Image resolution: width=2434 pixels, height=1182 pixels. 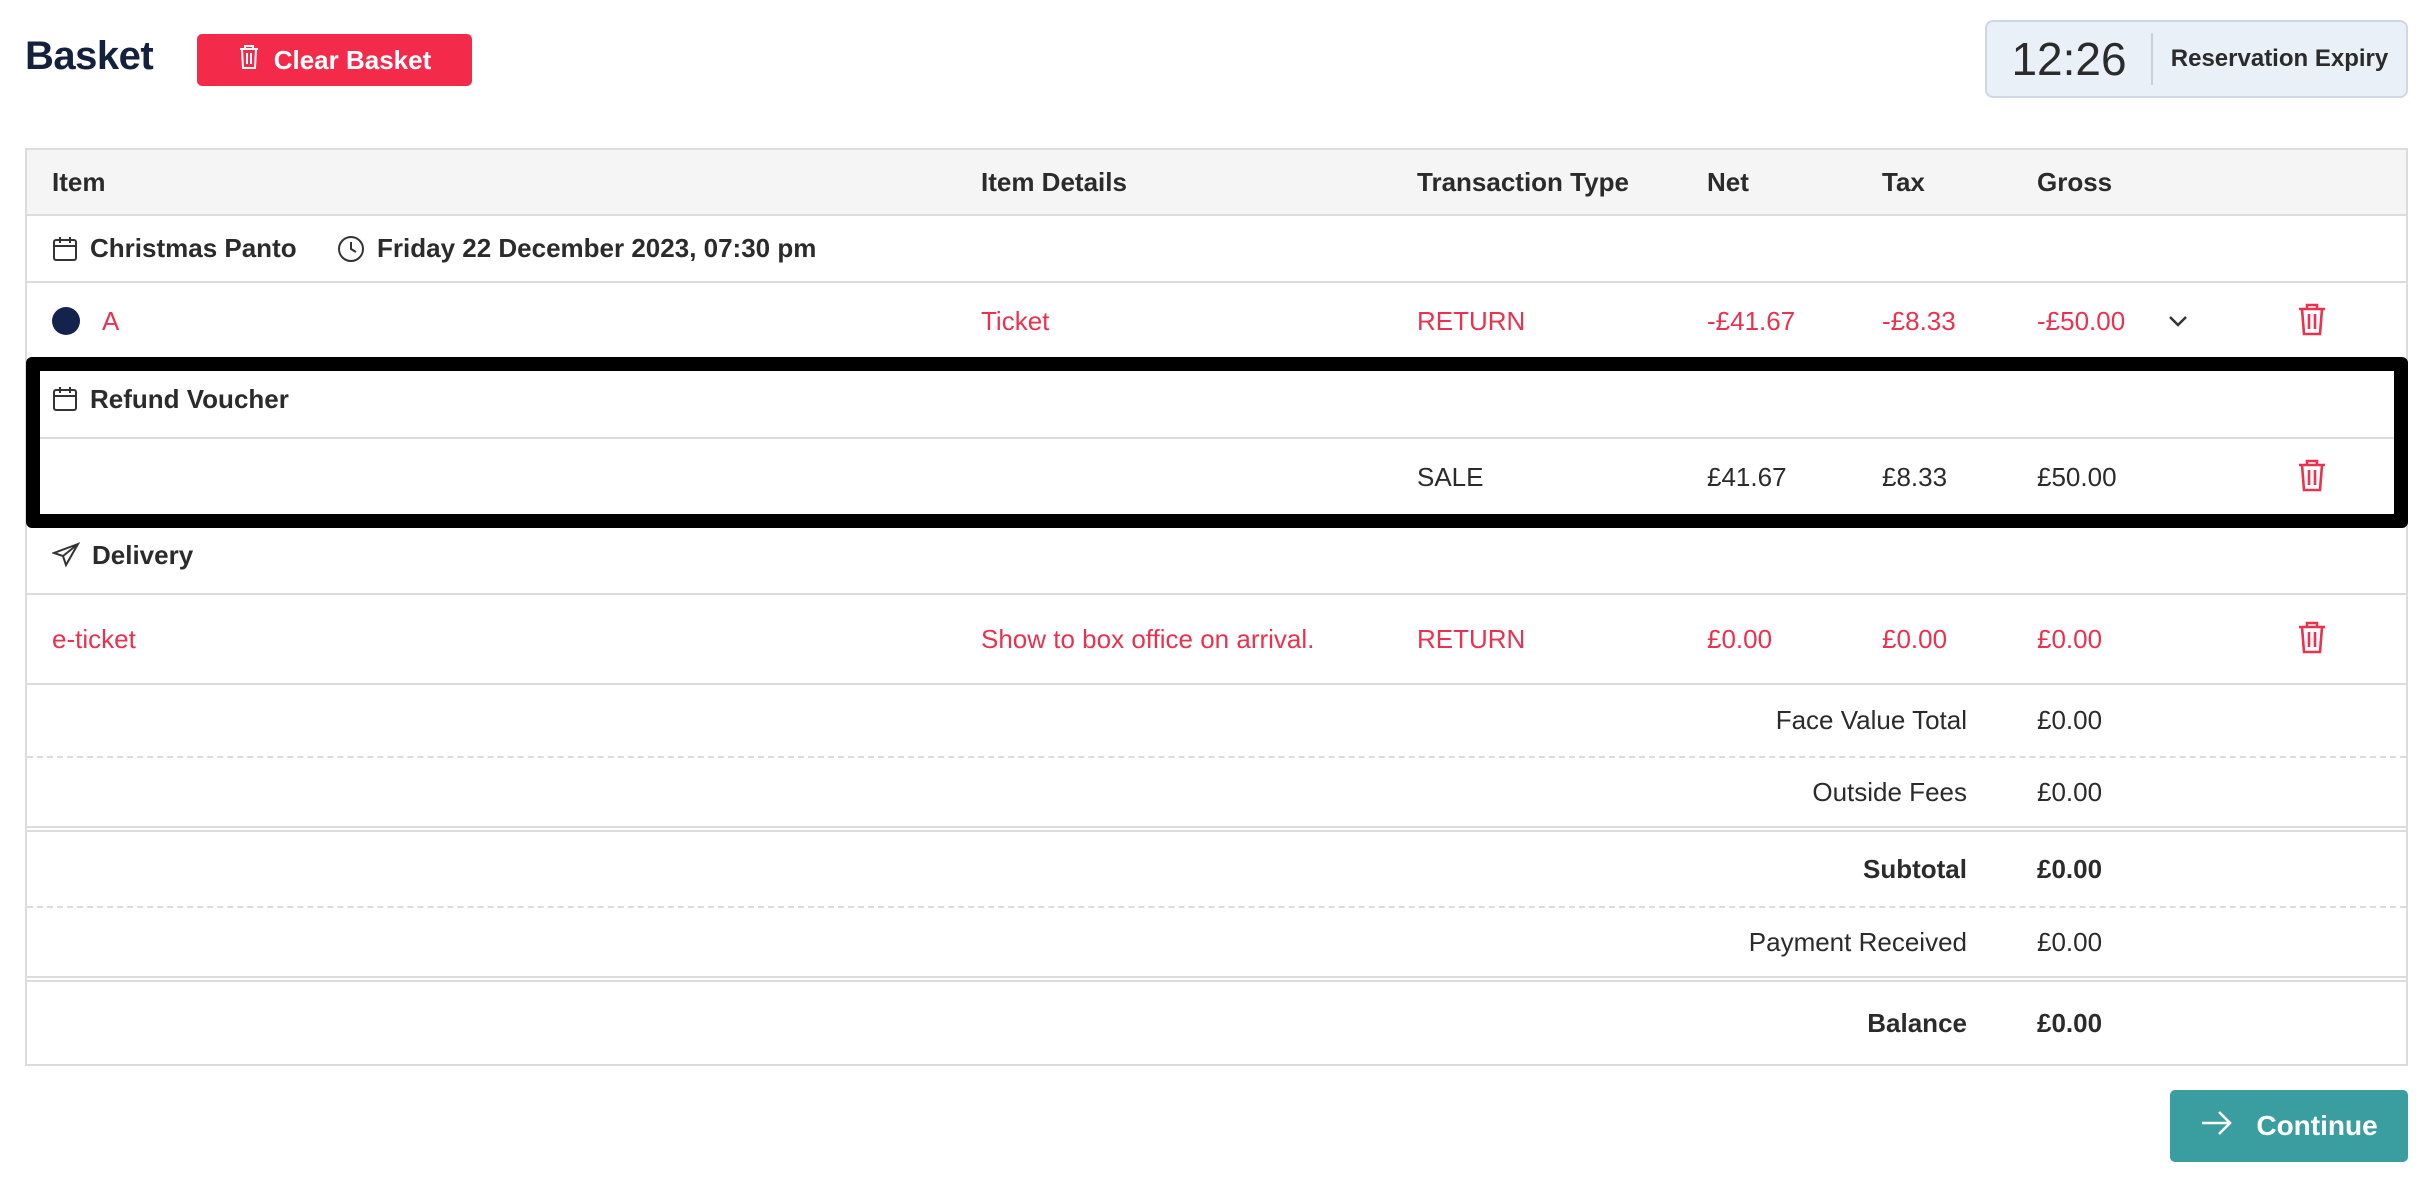 I want to click on face-value-label: Face Value Total, so click(x=1871, y=720).